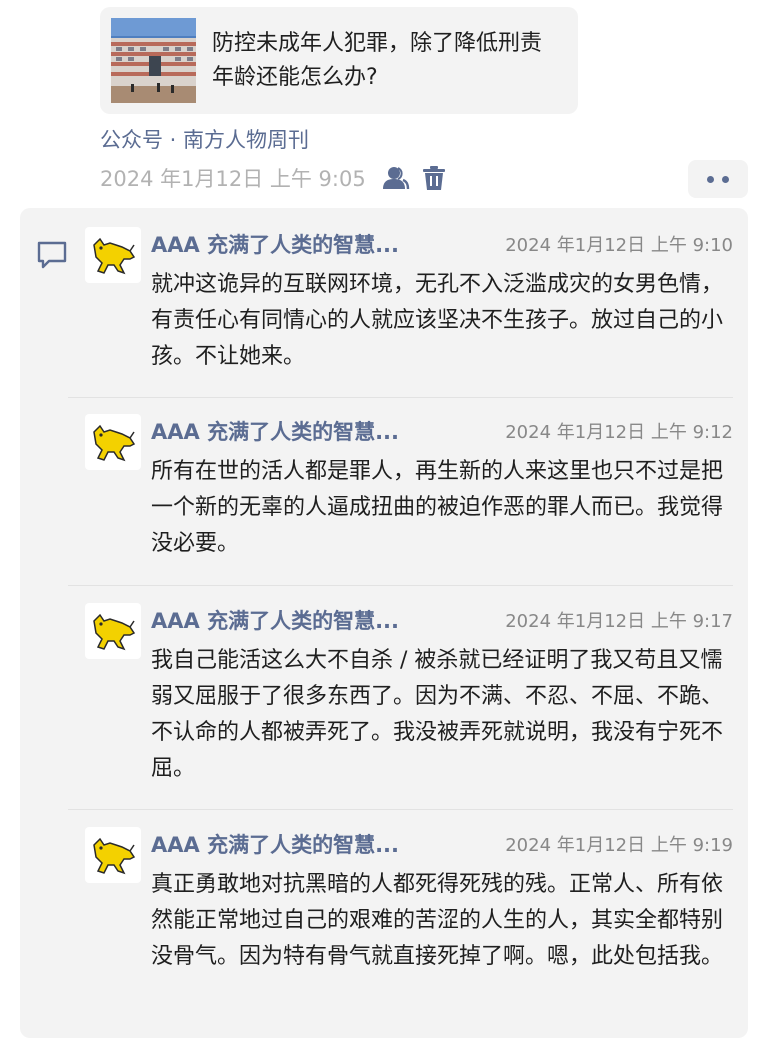  Describe the element at coordinates (619, 245) in the screenshot. I see `comment-time: 2024 年1月12日 上午 9:10` at that location.